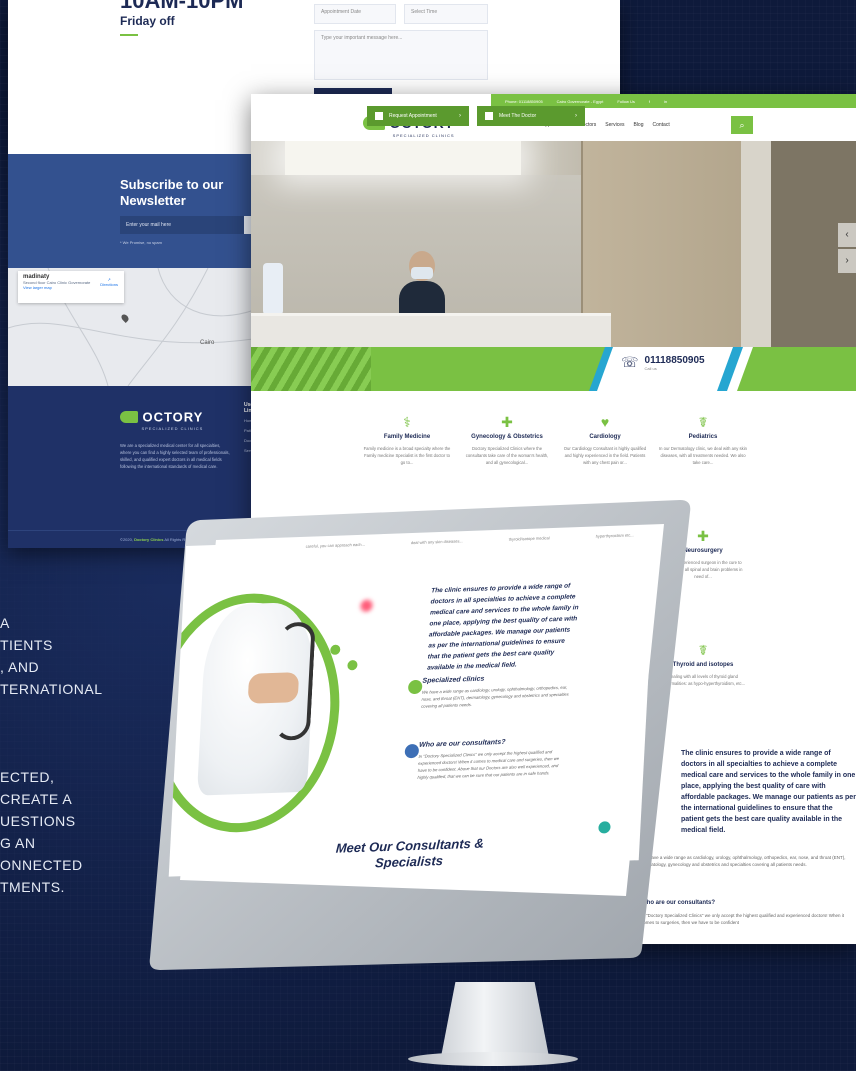 The height and width of the screenshot is (1071, 856). Describe the element at coordinates (495, 1022) in the screenshot. I see `monitor-stand` at that location.